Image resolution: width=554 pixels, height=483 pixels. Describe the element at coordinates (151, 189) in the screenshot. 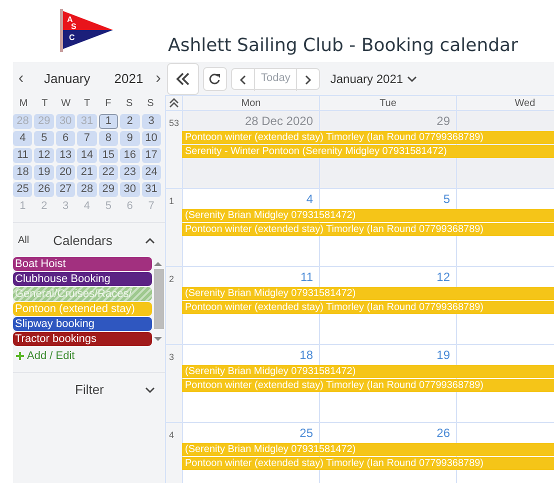

I see `date-cell: 31` at that location.